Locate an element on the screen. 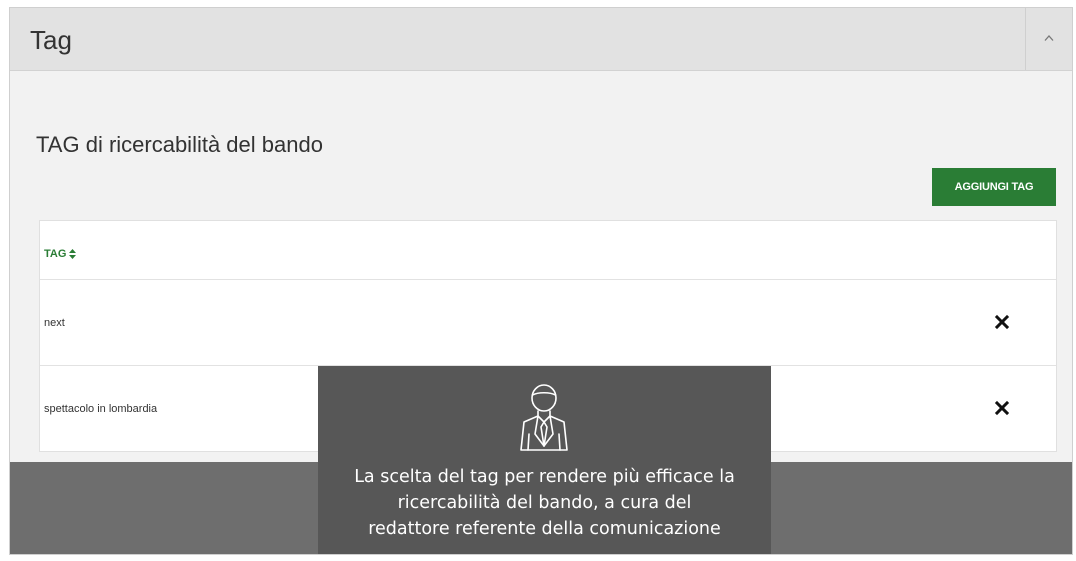  chevron-up-icon is located at coordinates (1049, 38).